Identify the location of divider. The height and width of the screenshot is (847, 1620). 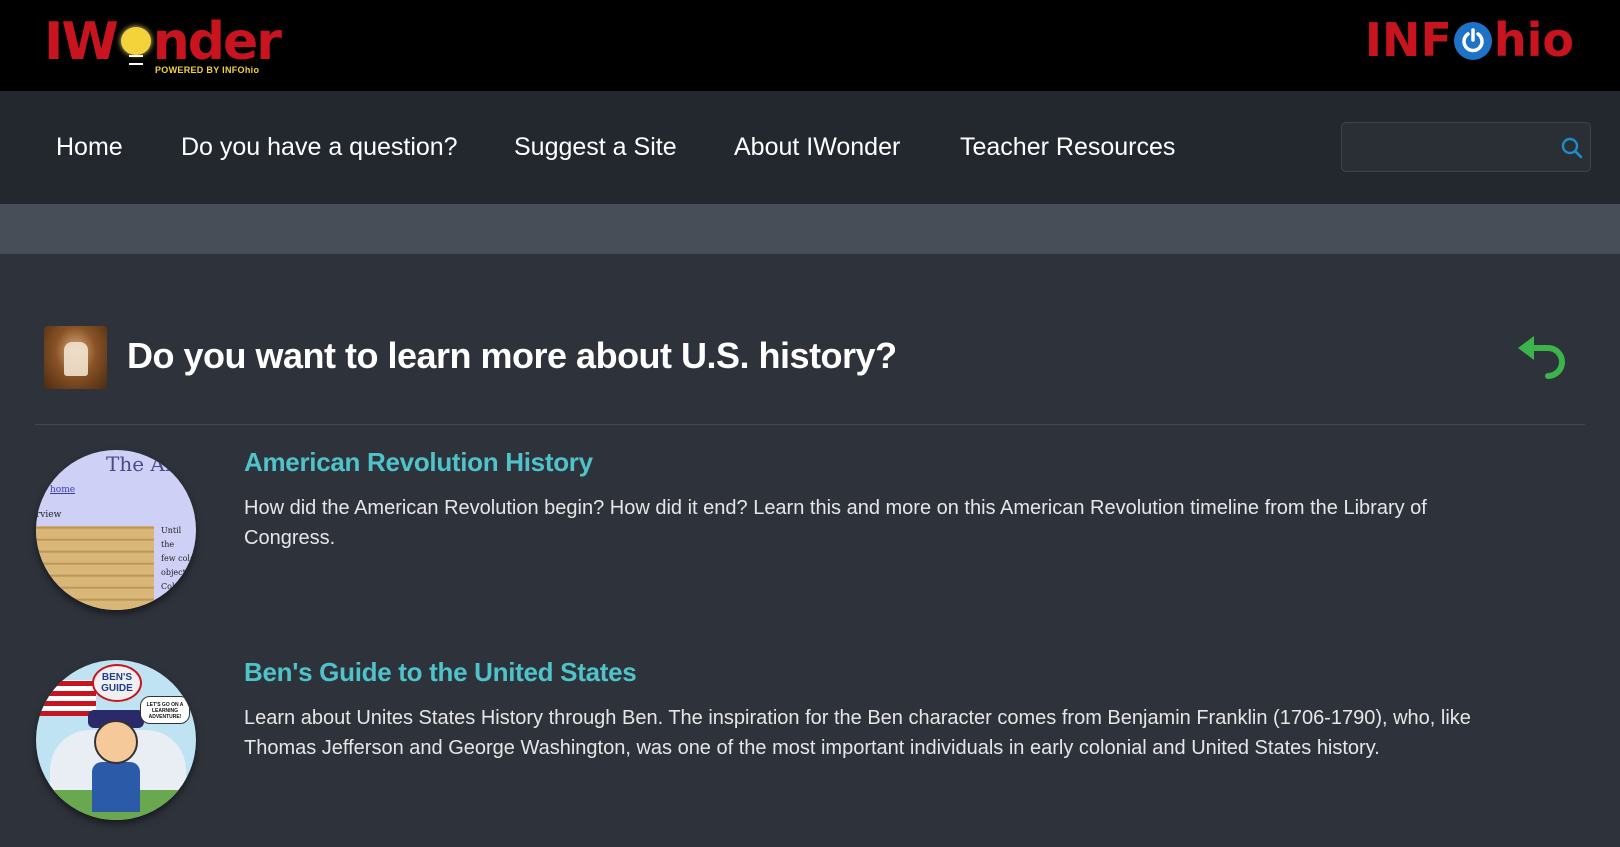
(810, 424).